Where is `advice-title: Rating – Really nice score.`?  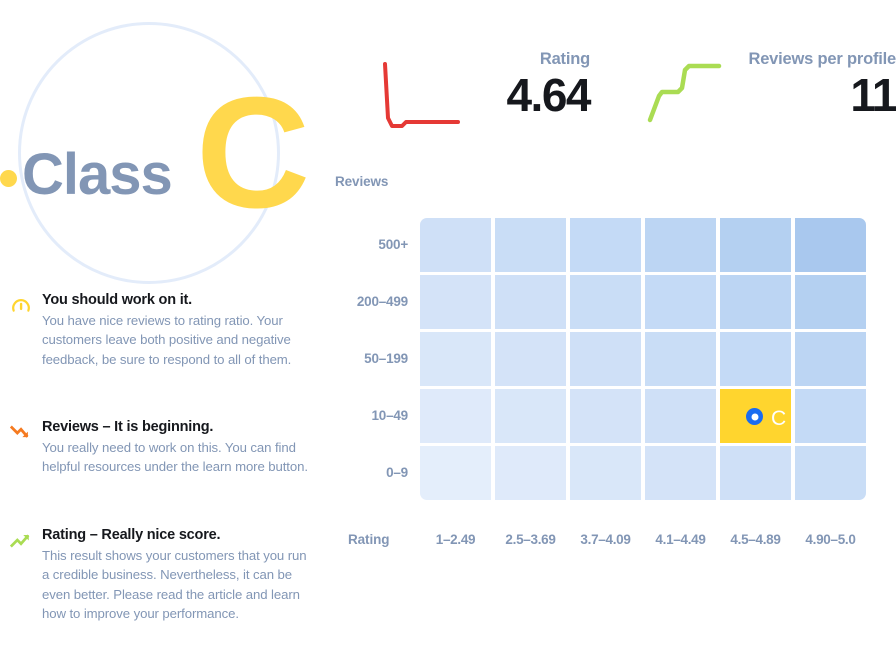 advice-title: Rating – Really nice score. is located at coordinates (131, 535).